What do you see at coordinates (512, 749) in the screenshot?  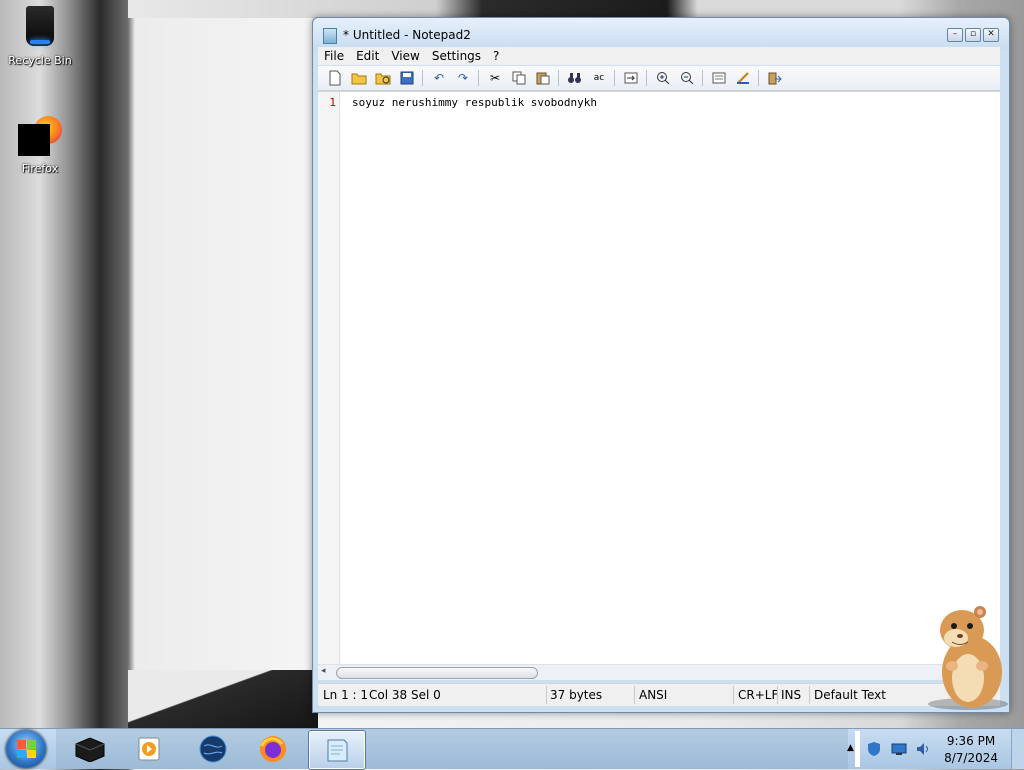 I see `taskbar: ▲ 9:36 PM 8/7/2024` at bounding box center [512, 749].